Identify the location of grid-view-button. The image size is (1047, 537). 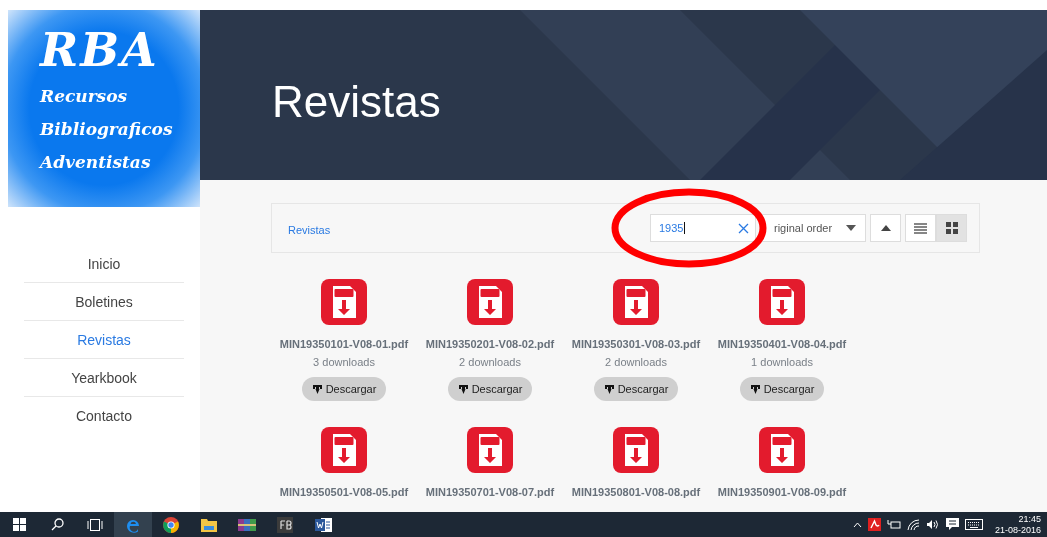
(951, 228).